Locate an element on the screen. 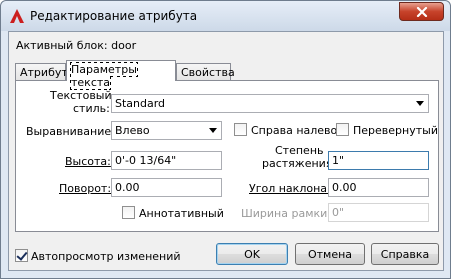  height-field: 0'-0 13/64" is located at coordinates (166, 160).